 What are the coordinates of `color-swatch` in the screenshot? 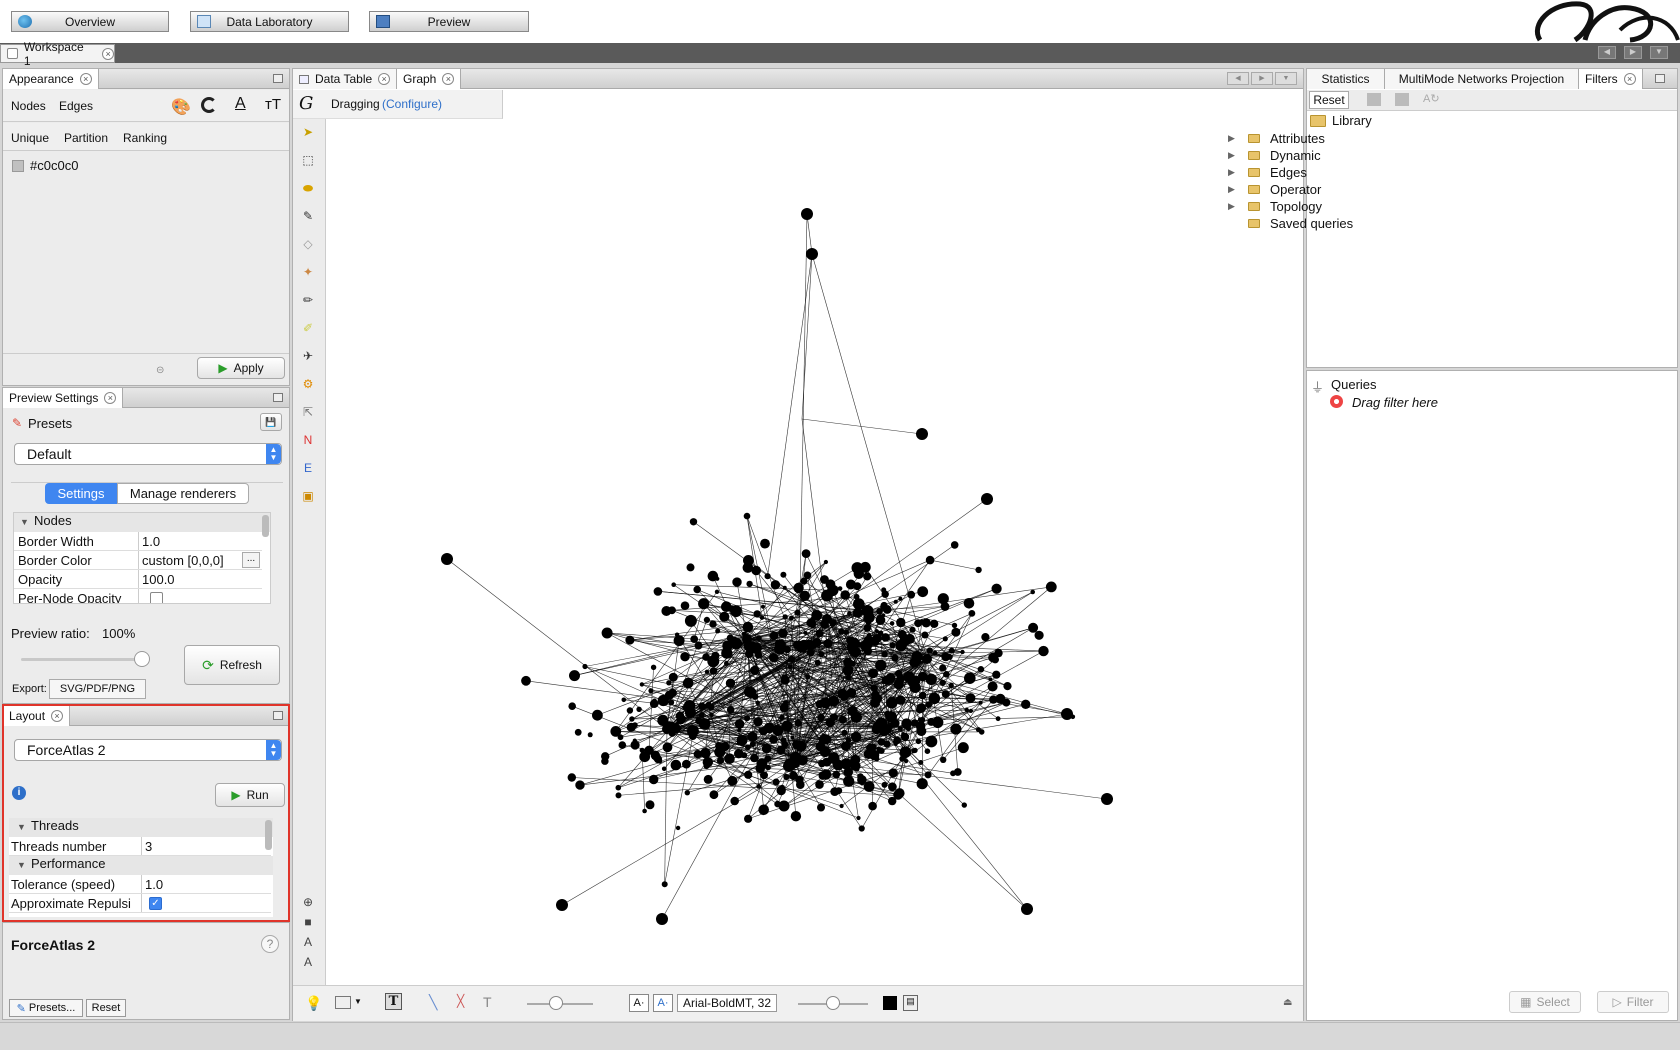 It's located at (18, 166).